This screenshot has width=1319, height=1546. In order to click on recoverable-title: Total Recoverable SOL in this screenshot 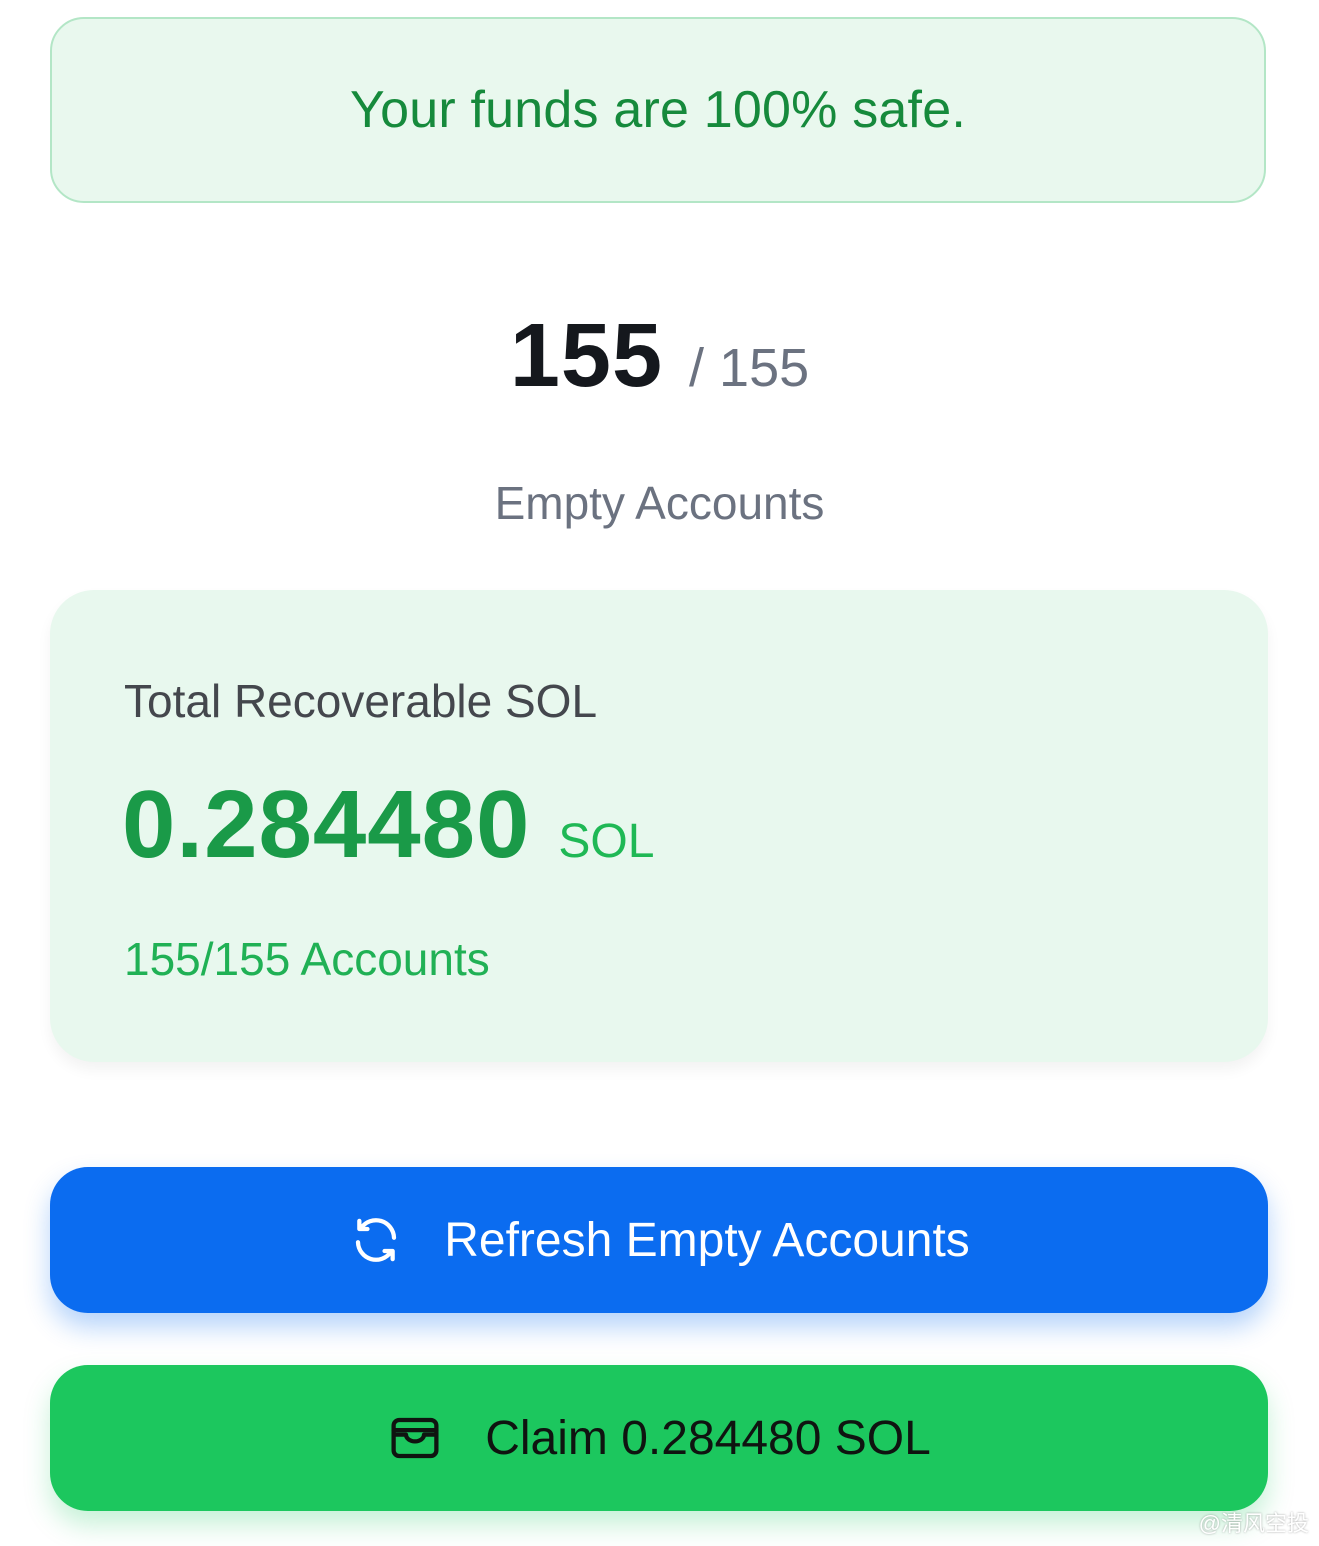, I will do `click(361, 701)`.